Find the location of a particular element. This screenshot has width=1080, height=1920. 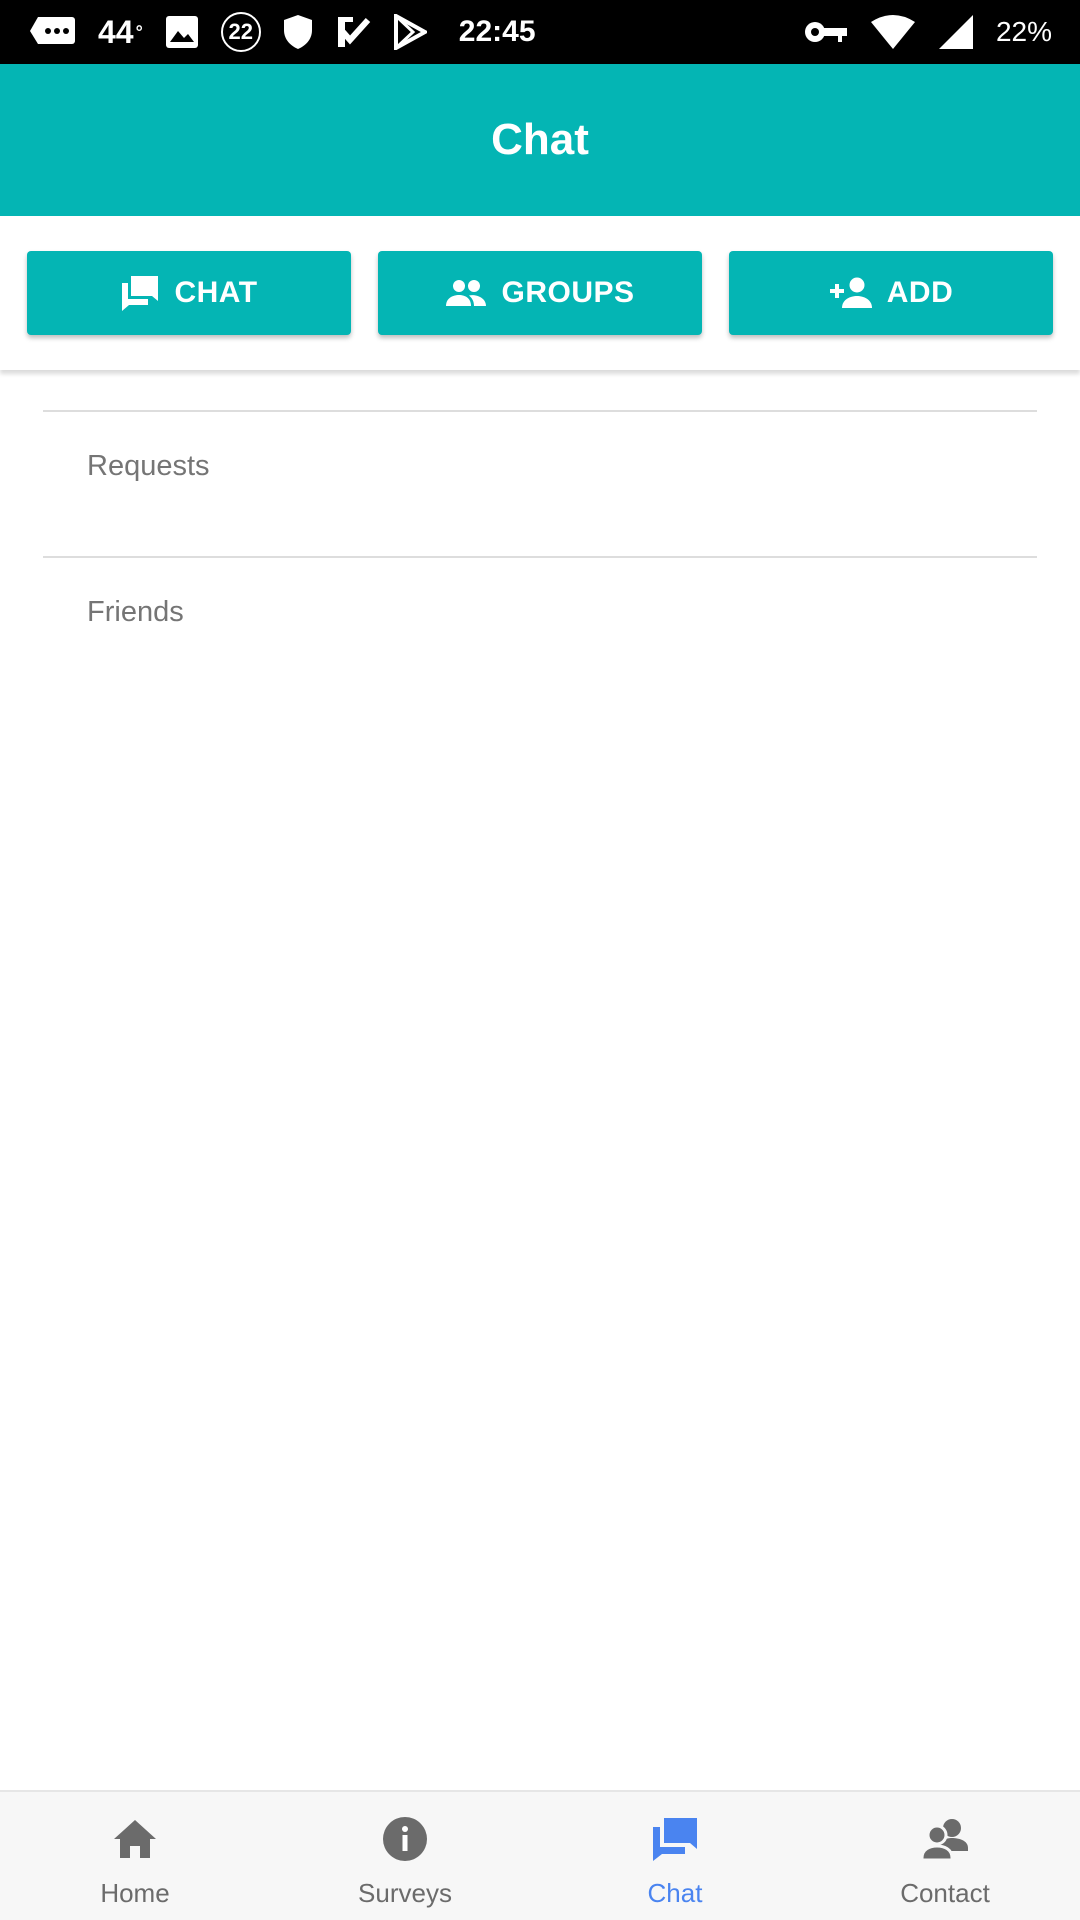

chat-sections: Requests Friends is located at coordinates (540, 556).